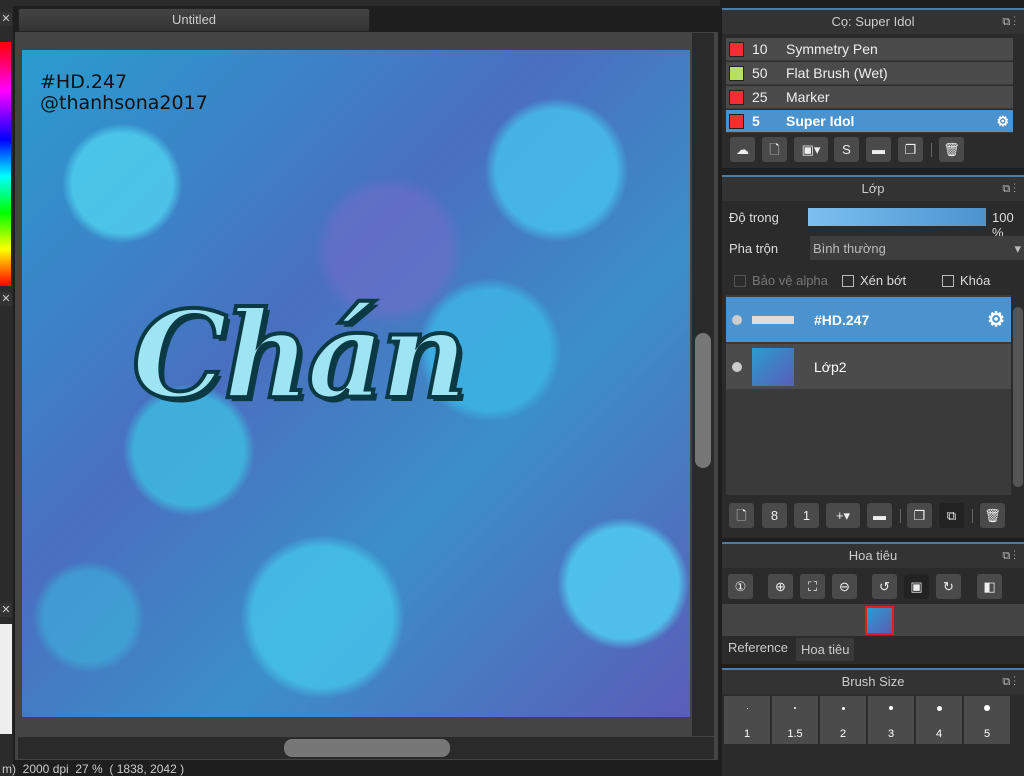 The image size is (1024, 776). Describe the element at coordinates (951, 149) in the screenshot. I see `delete-button: 🗑` at that location.